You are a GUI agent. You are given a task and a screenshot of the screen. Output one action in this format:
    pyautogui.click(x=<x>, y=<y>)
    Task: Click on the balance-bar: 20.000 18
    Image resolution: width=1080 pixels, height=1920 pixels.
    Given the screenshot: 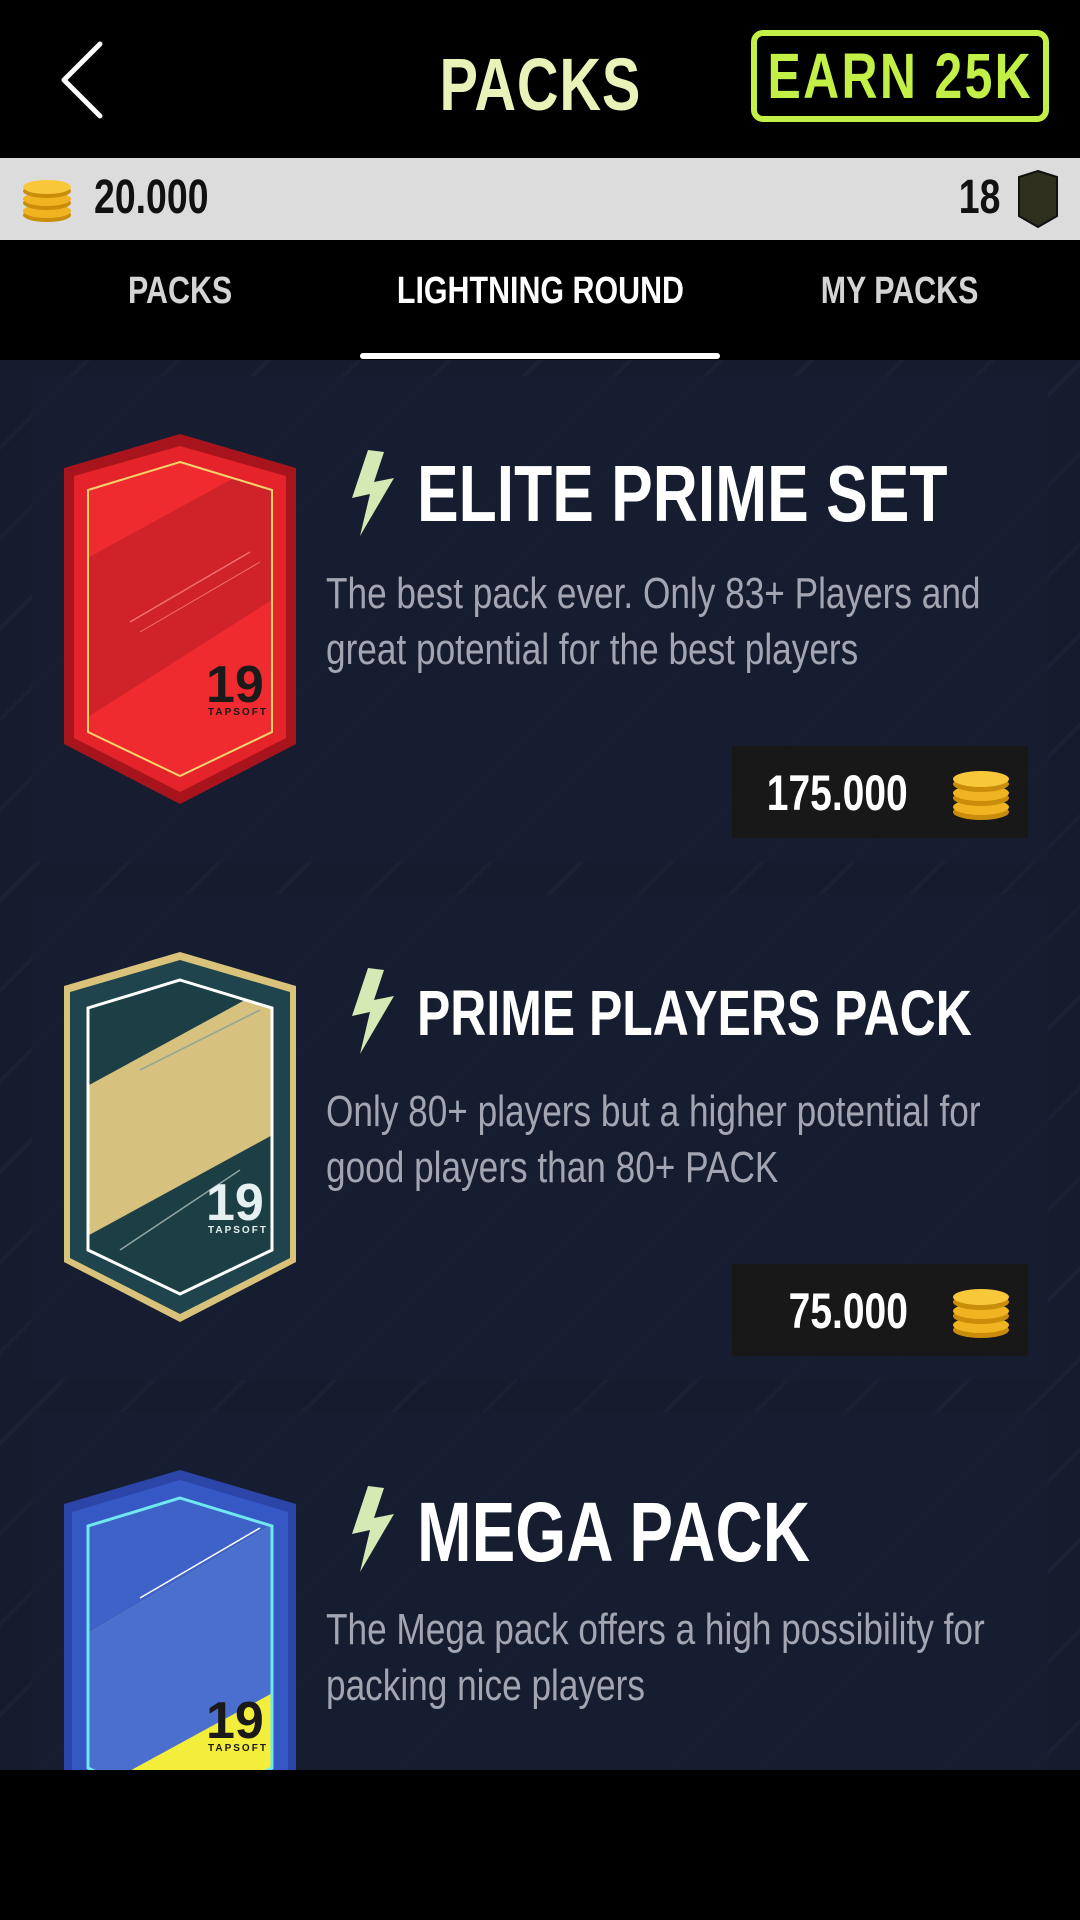 What is the action you would take?
    pyautogui.click(x=540, y=199)
    